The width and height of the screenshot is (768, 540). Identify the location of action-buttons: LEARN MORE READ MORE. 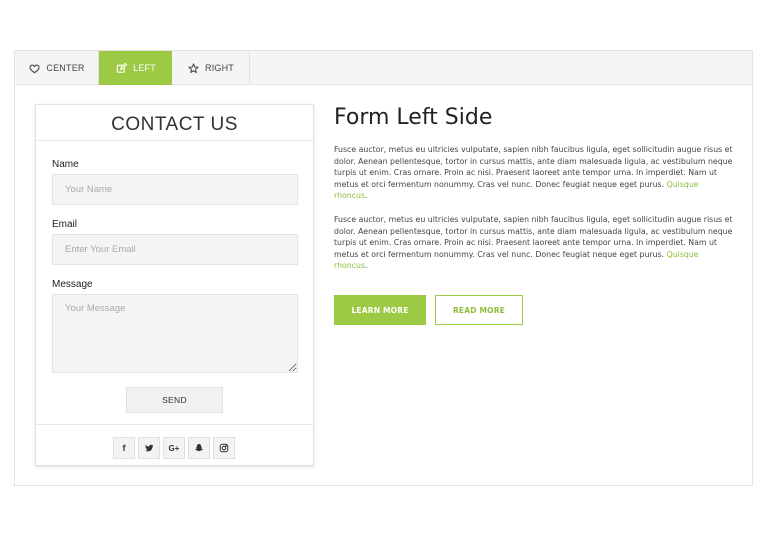
(428, 310).